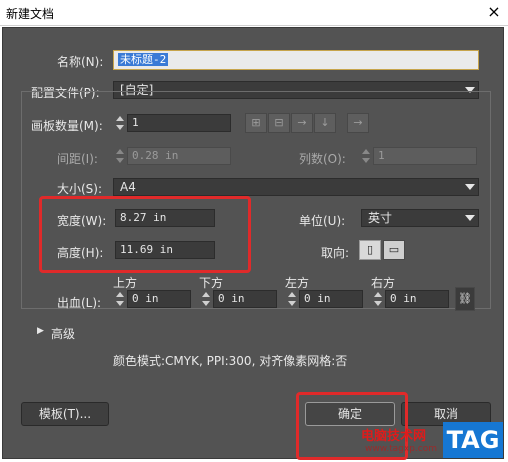  Describe the element at coordinates (378, 299) in the screenshot. I see `bleed-right-stepper` at that location.